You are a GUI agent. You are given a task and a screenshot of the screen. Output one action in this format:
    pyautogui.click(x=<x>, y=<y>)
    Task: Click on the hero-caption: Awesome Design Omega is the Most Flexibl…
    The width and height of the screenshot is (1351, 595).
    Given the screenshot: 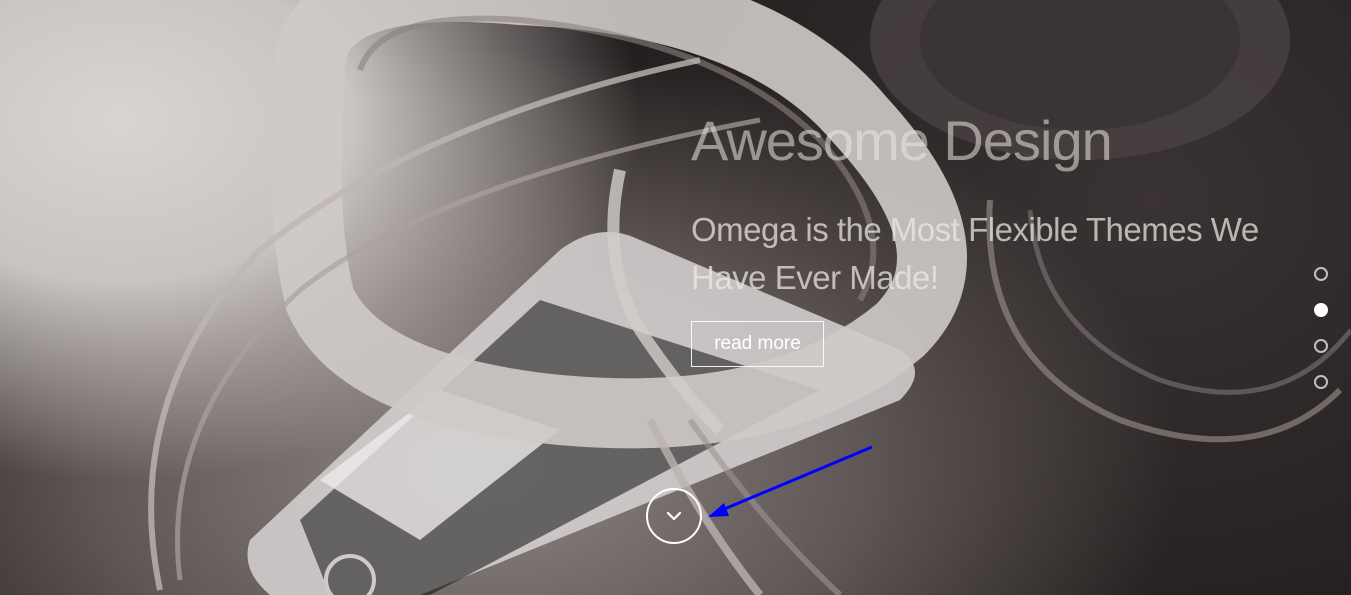 What is the action you would take?
    pyautogui.click(x=991, y=205)
    